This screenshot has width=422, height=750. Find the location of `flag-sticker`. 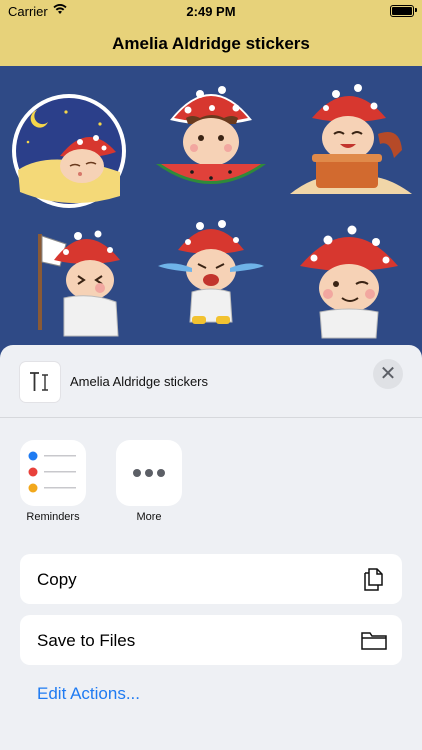

flag-sticker is located at coordinates (79, 275).